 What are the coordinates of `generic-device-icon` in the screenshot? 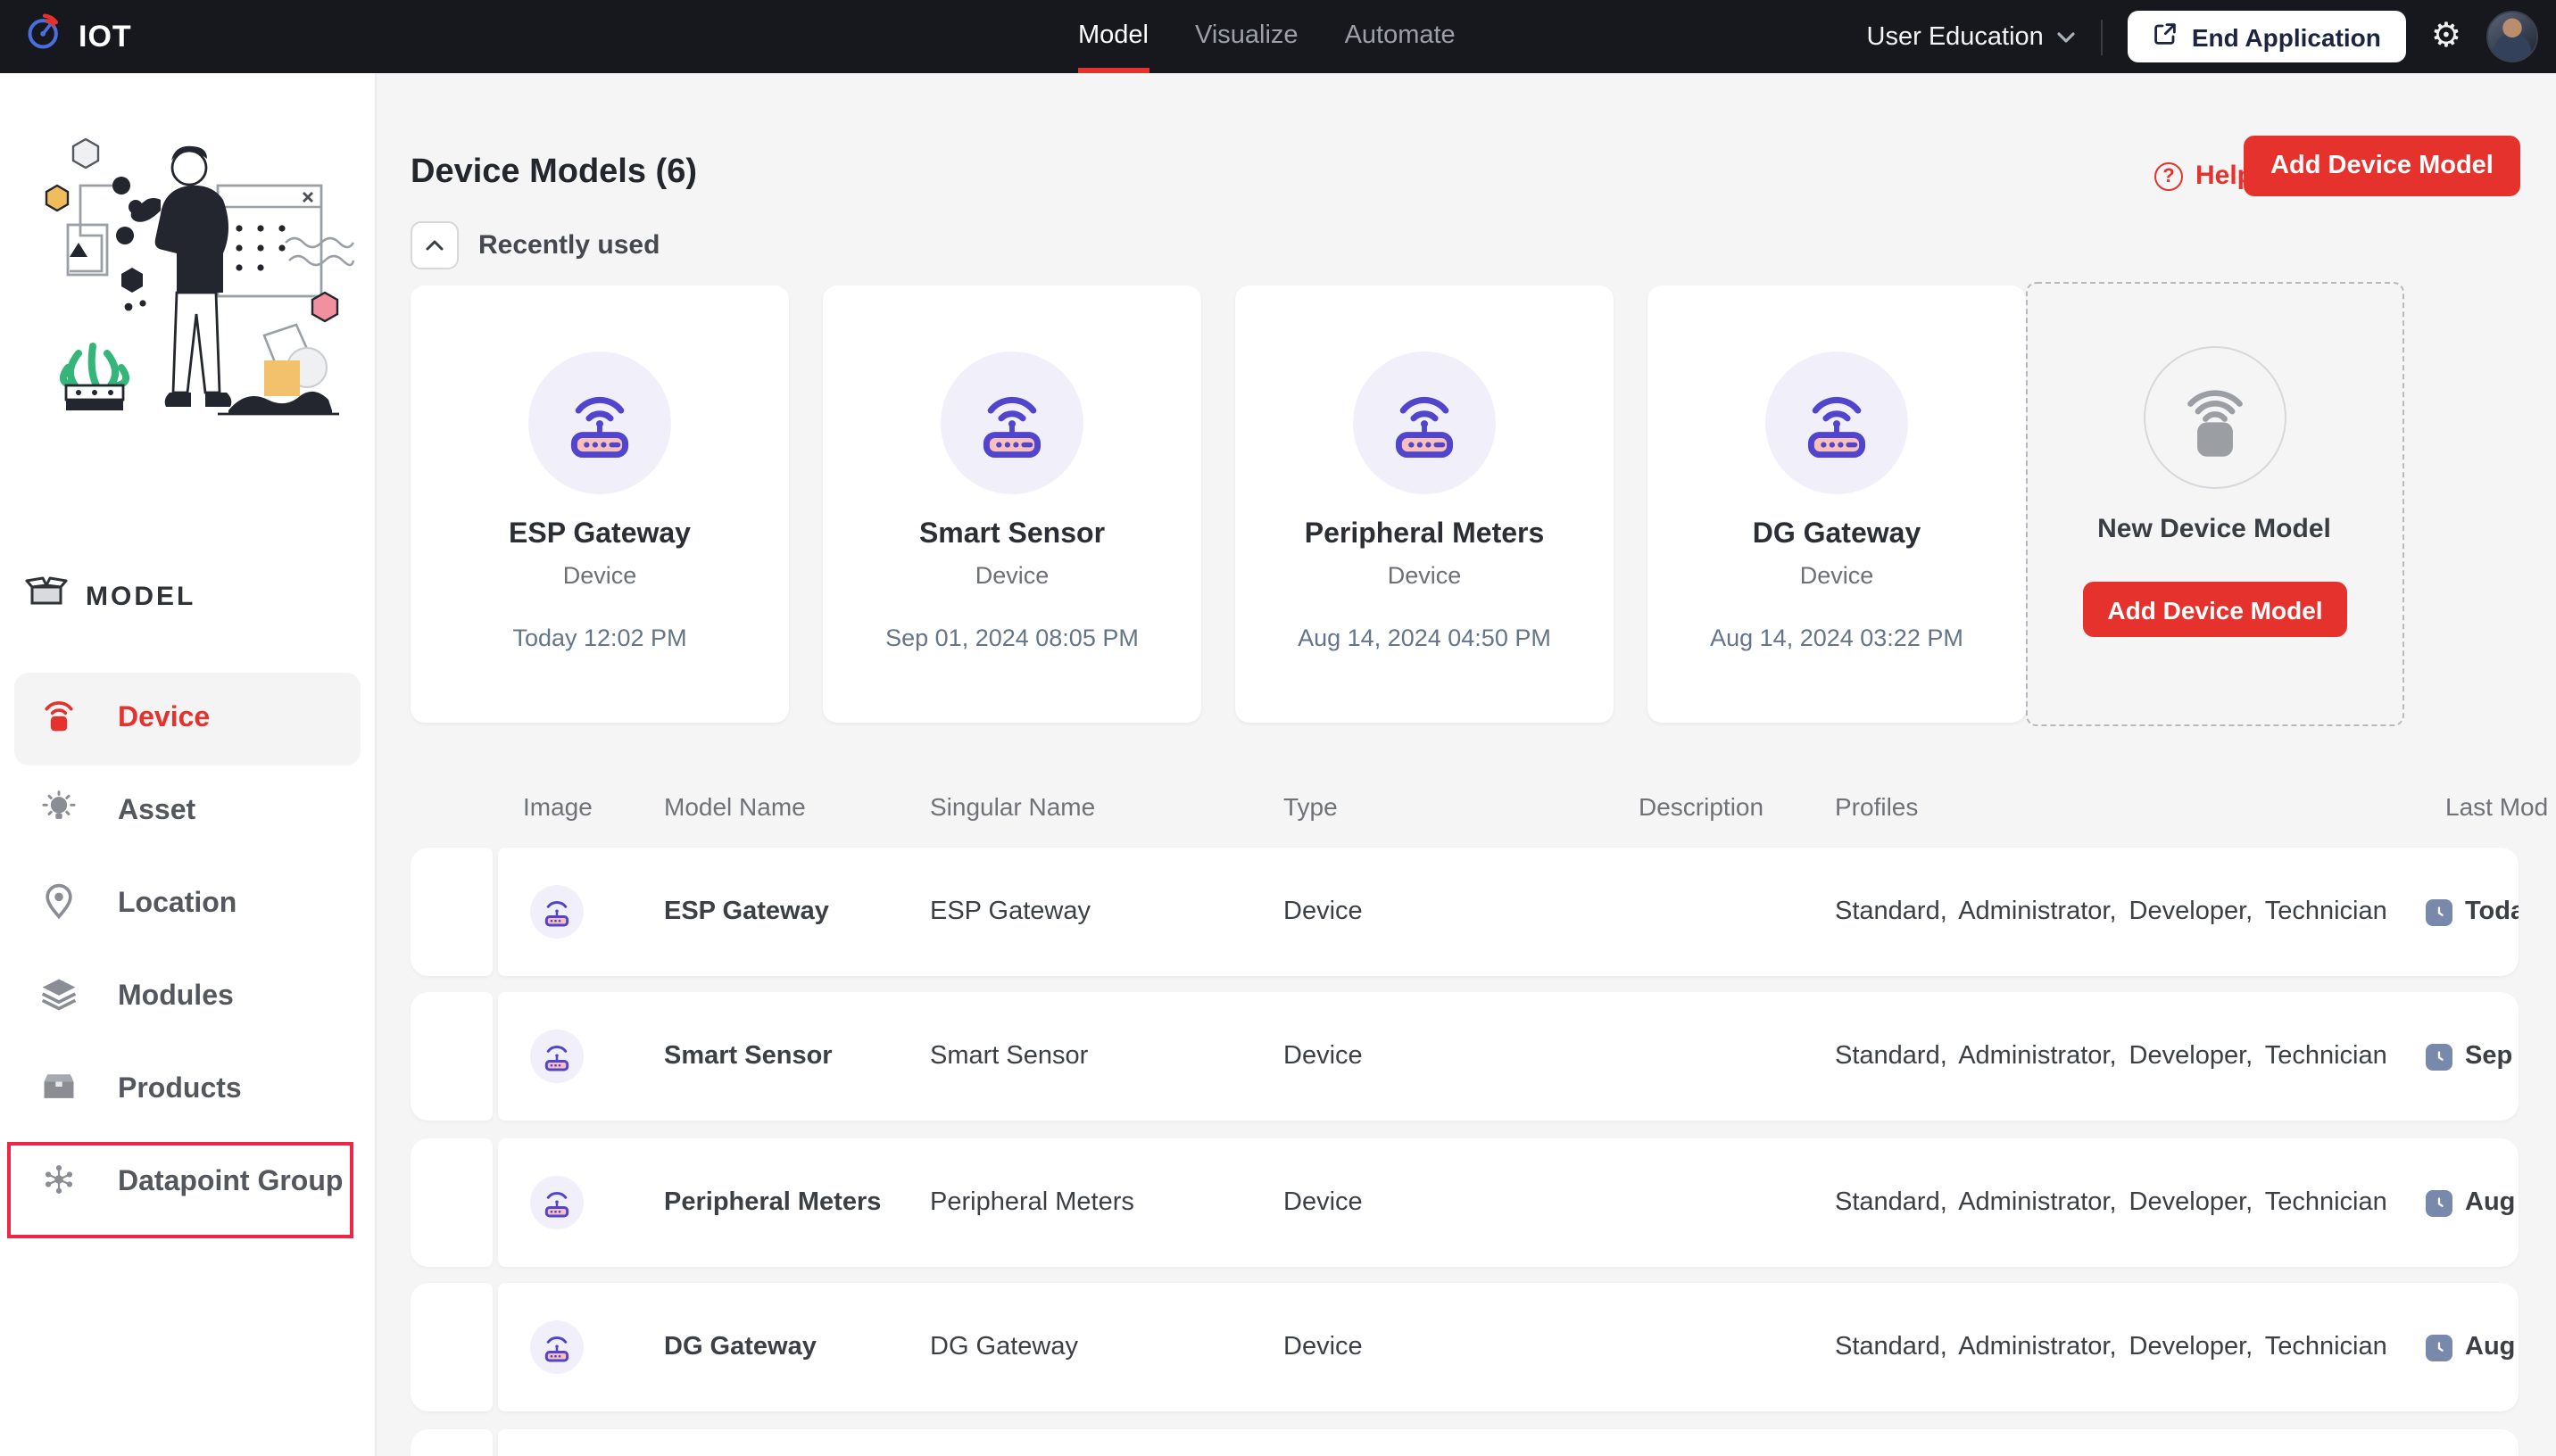 It's located at (2215, 418).